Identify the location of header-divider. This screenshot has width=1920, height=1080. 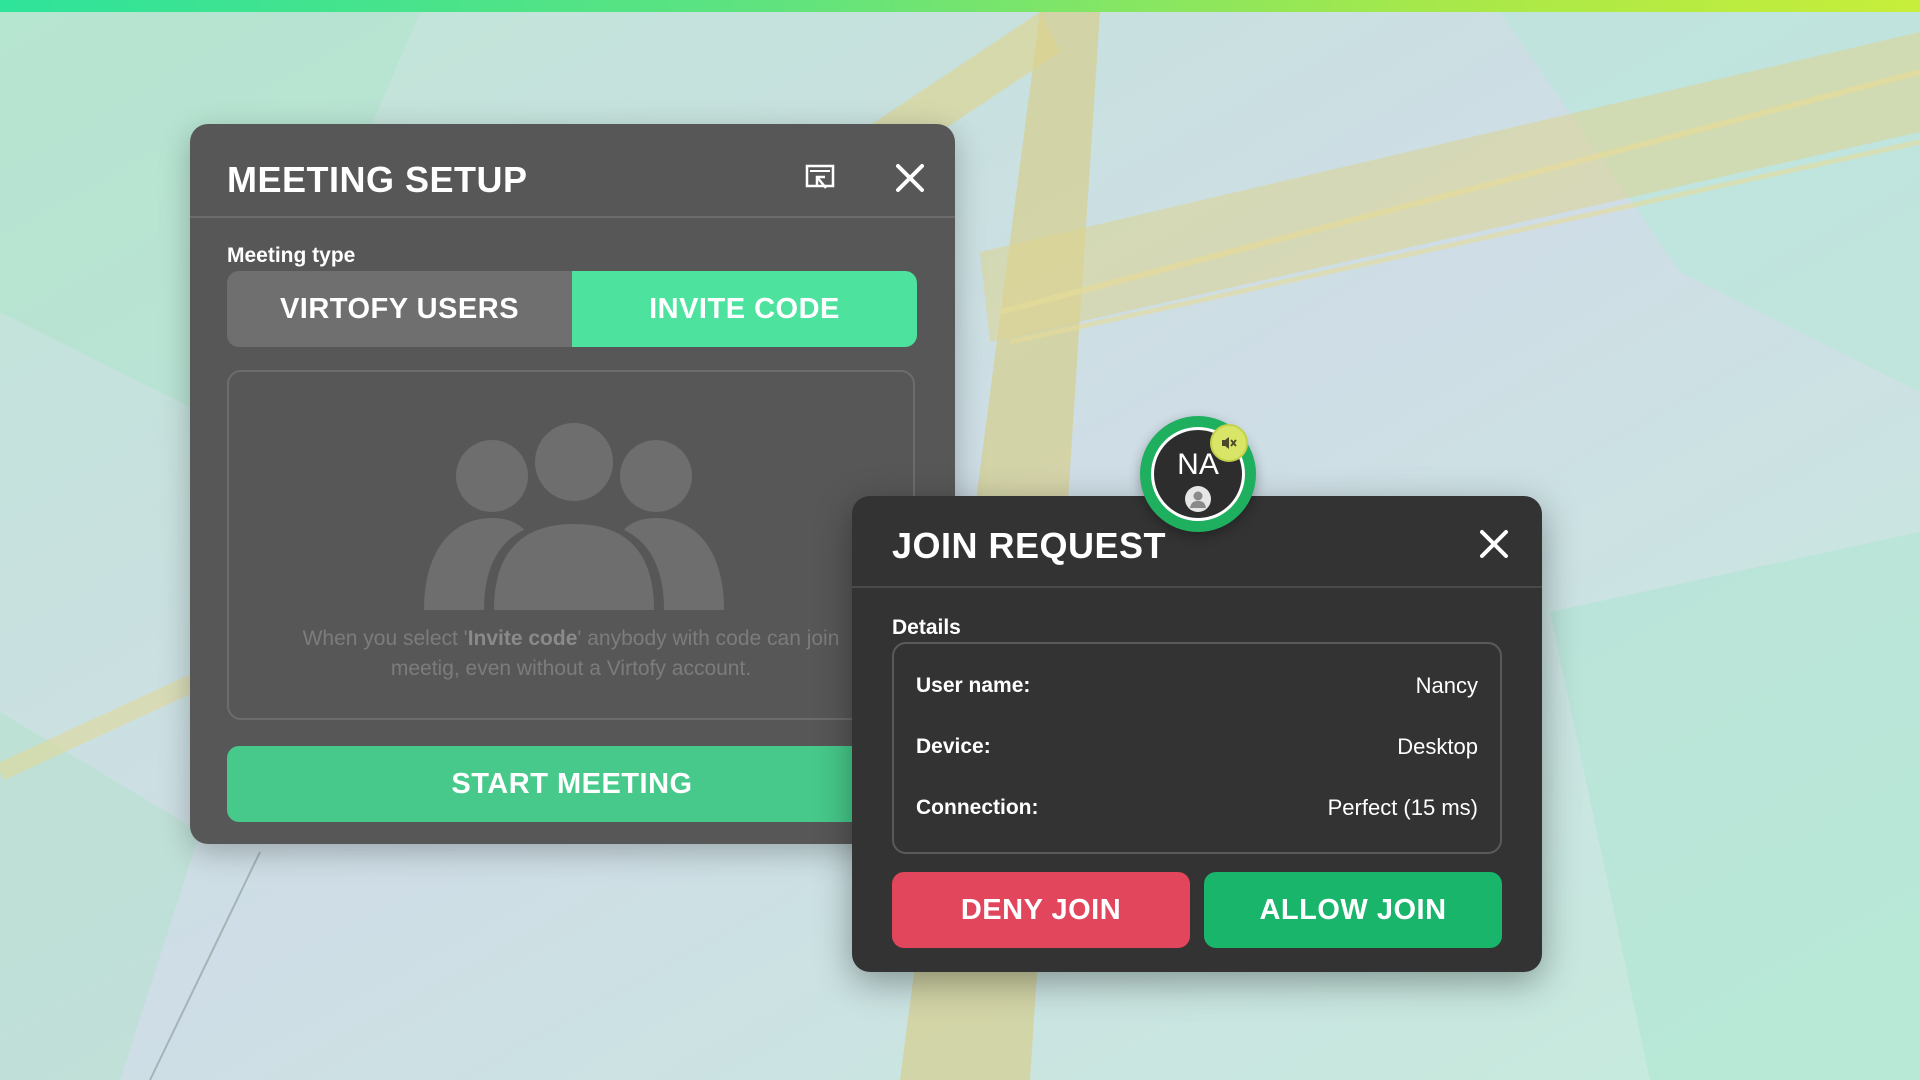
(572, 217).